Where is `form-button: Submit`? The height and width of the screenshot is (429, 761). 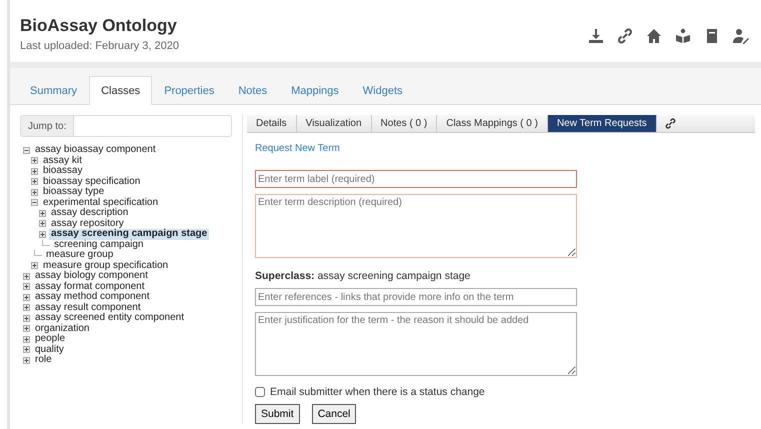 form-button: Submit is located at coordinates (277, 414).